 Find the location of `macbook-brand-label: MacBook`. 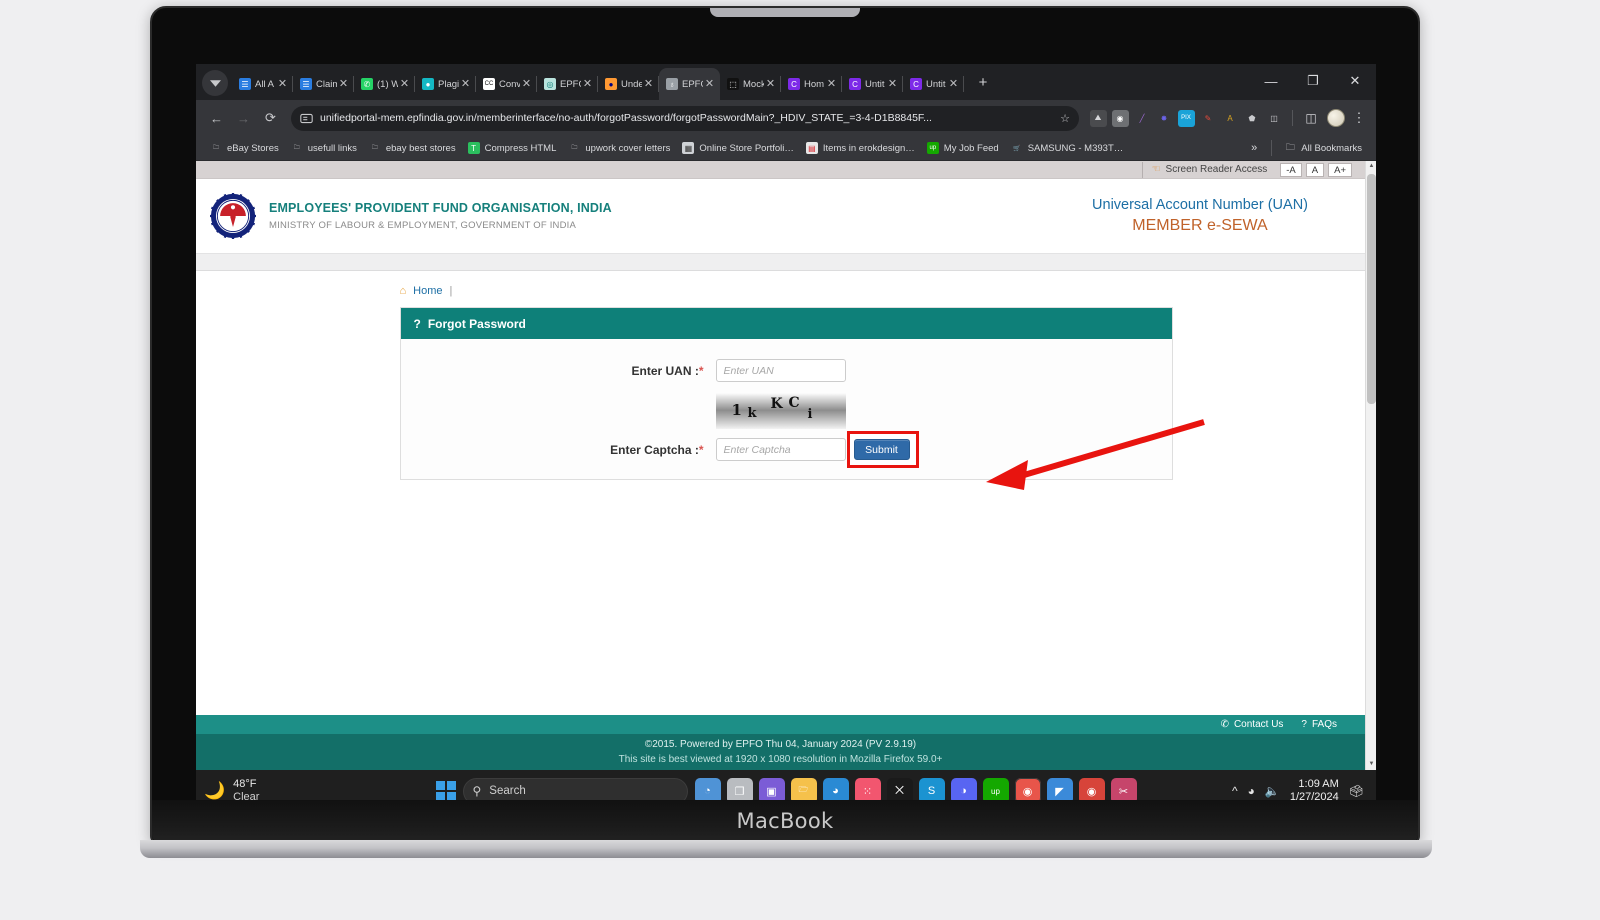

macbook-brand-label: MacBook is located at coordinates (785, 821).